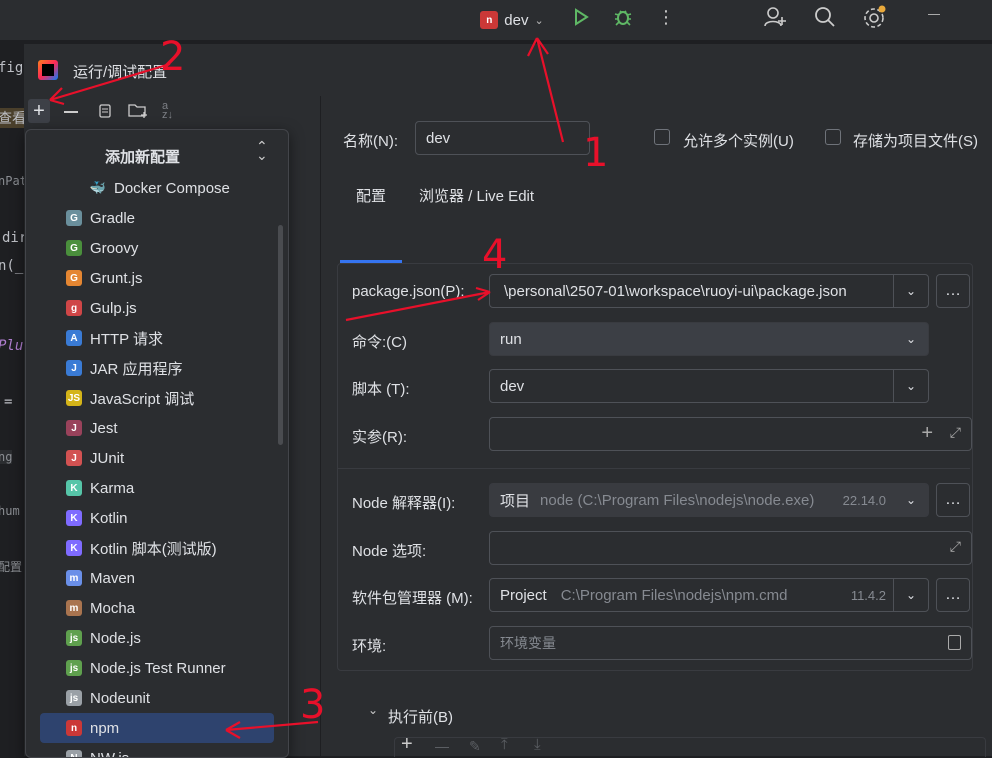 This screenshot has width=992, height=758. I want to click on config-type-item: gGulp.js, so click(157, 308).